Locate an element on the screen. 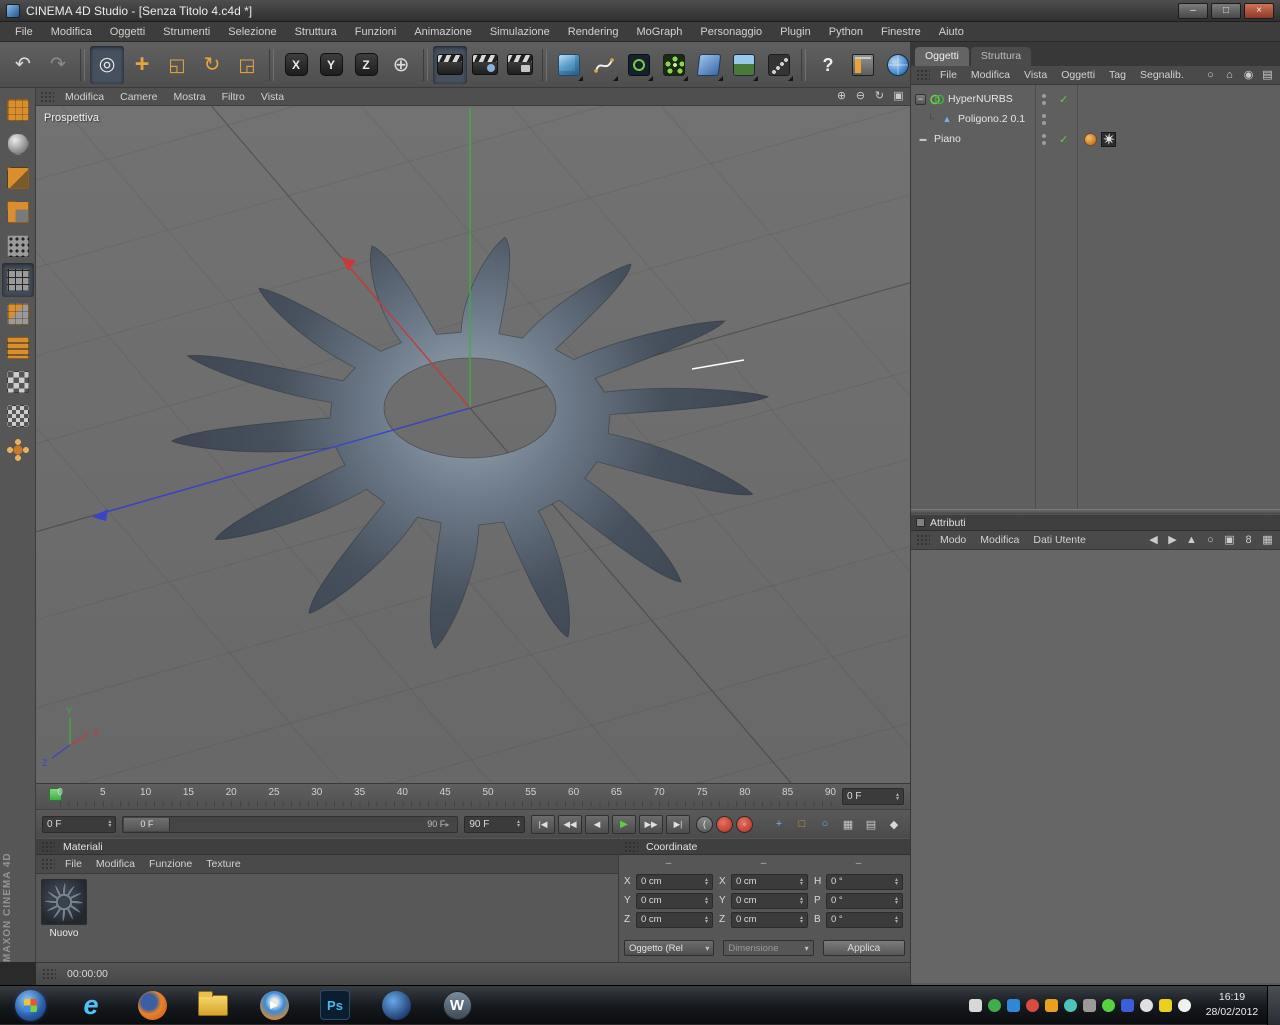  coordinate-system-button: ⊕ is located at coordinates (401, 65).